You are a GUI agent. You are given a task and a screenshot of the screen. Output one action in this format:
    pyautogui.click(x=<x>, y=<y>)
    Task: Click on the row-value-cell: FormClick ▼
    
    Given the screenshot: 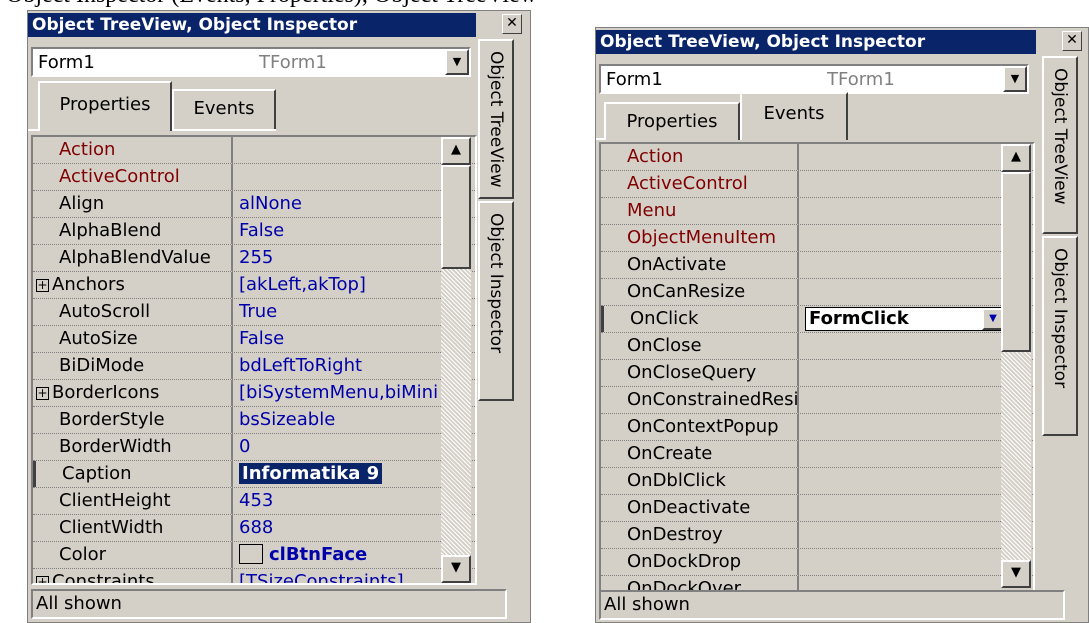 What is the action you would take?
    pyautogui.click(x=905, y=319)
    